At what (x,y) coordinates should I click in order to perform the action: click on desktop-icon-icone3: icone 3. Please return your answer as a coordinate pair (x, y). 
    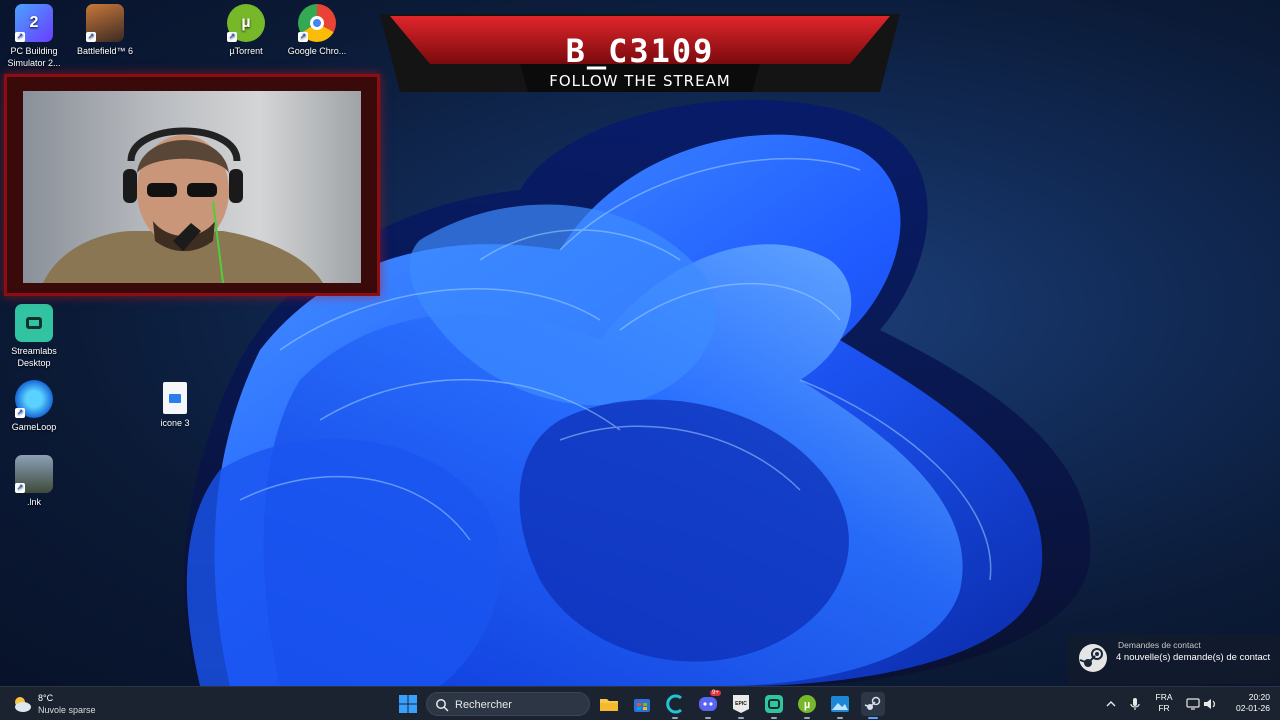
    Looking at the image, I should click on (175, 405).